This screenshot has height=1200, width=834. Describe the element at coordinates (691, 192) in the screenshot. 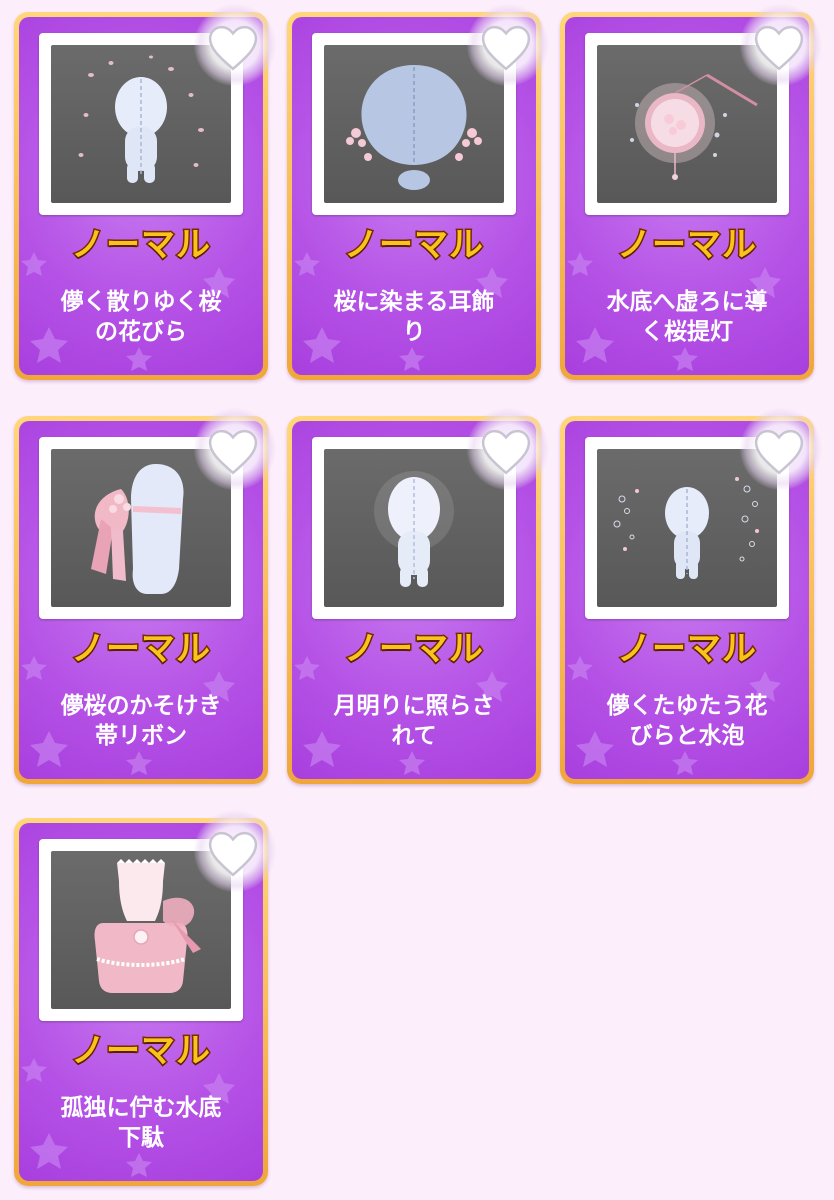

I see `item-card: ノーマル 水底へ虚ろに導 く桜提灯` at that location.